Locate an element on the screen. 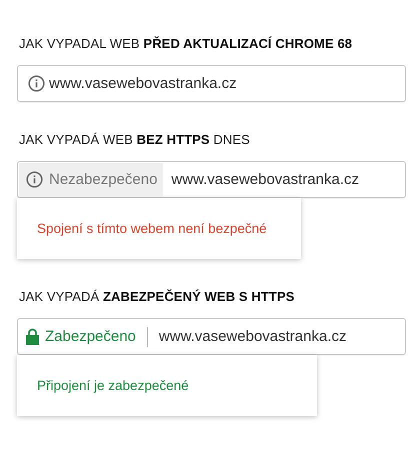  address-bar: Nezabezpečeno www.vasewebovastranka.cz is located at coordinates (211, 179).